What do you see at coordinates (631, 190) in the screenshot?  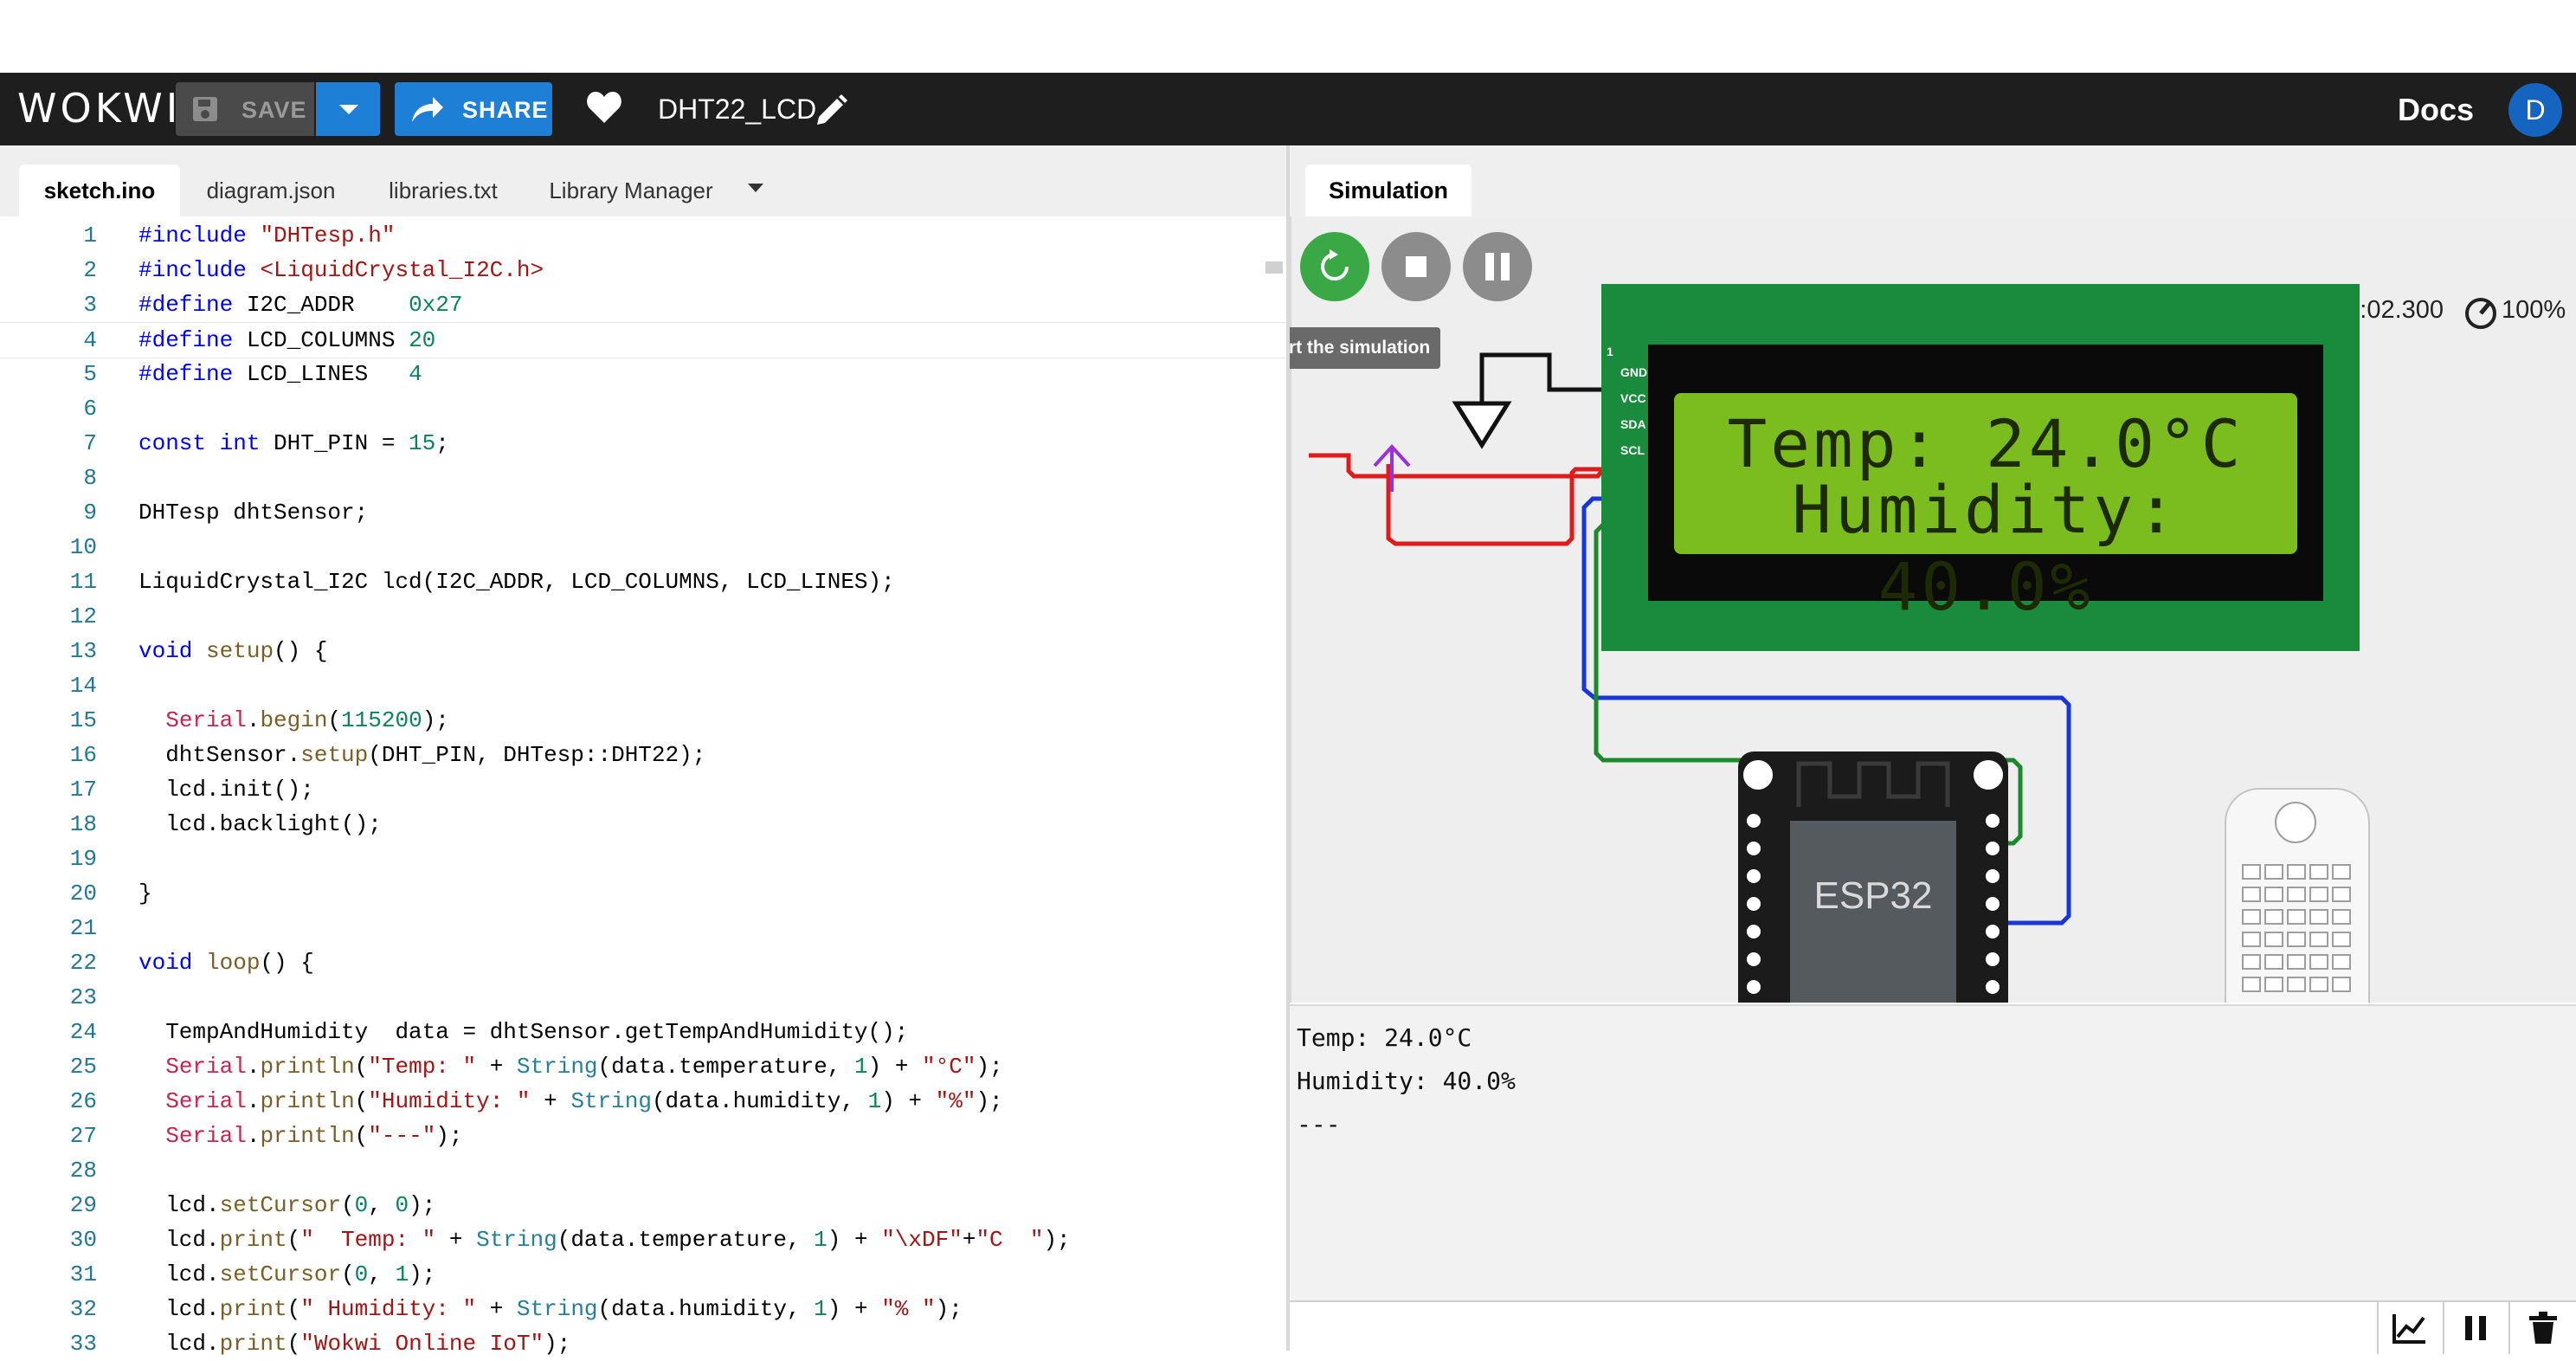 I see `tab-library-manager: Library Manager` at bounding box center [631, 190].